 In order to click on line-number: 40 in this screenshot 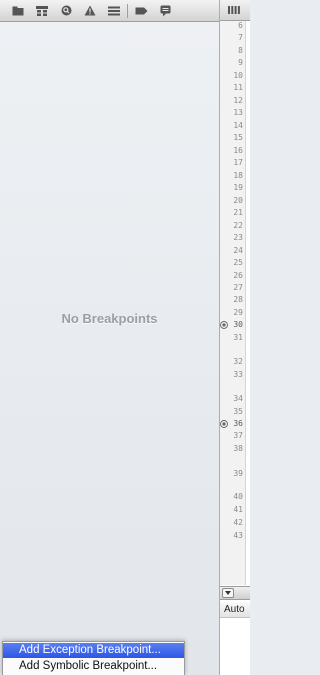, I will do `click(238, 496)`.